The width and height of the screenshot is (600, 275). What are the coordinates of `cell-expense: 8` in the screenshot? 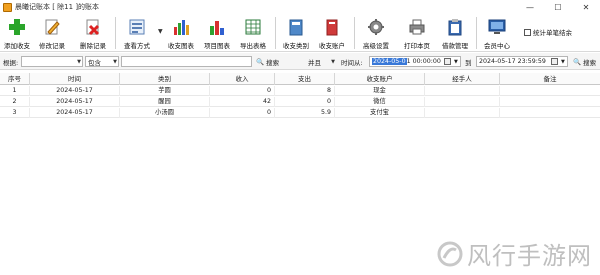 It's located at (305, 91).